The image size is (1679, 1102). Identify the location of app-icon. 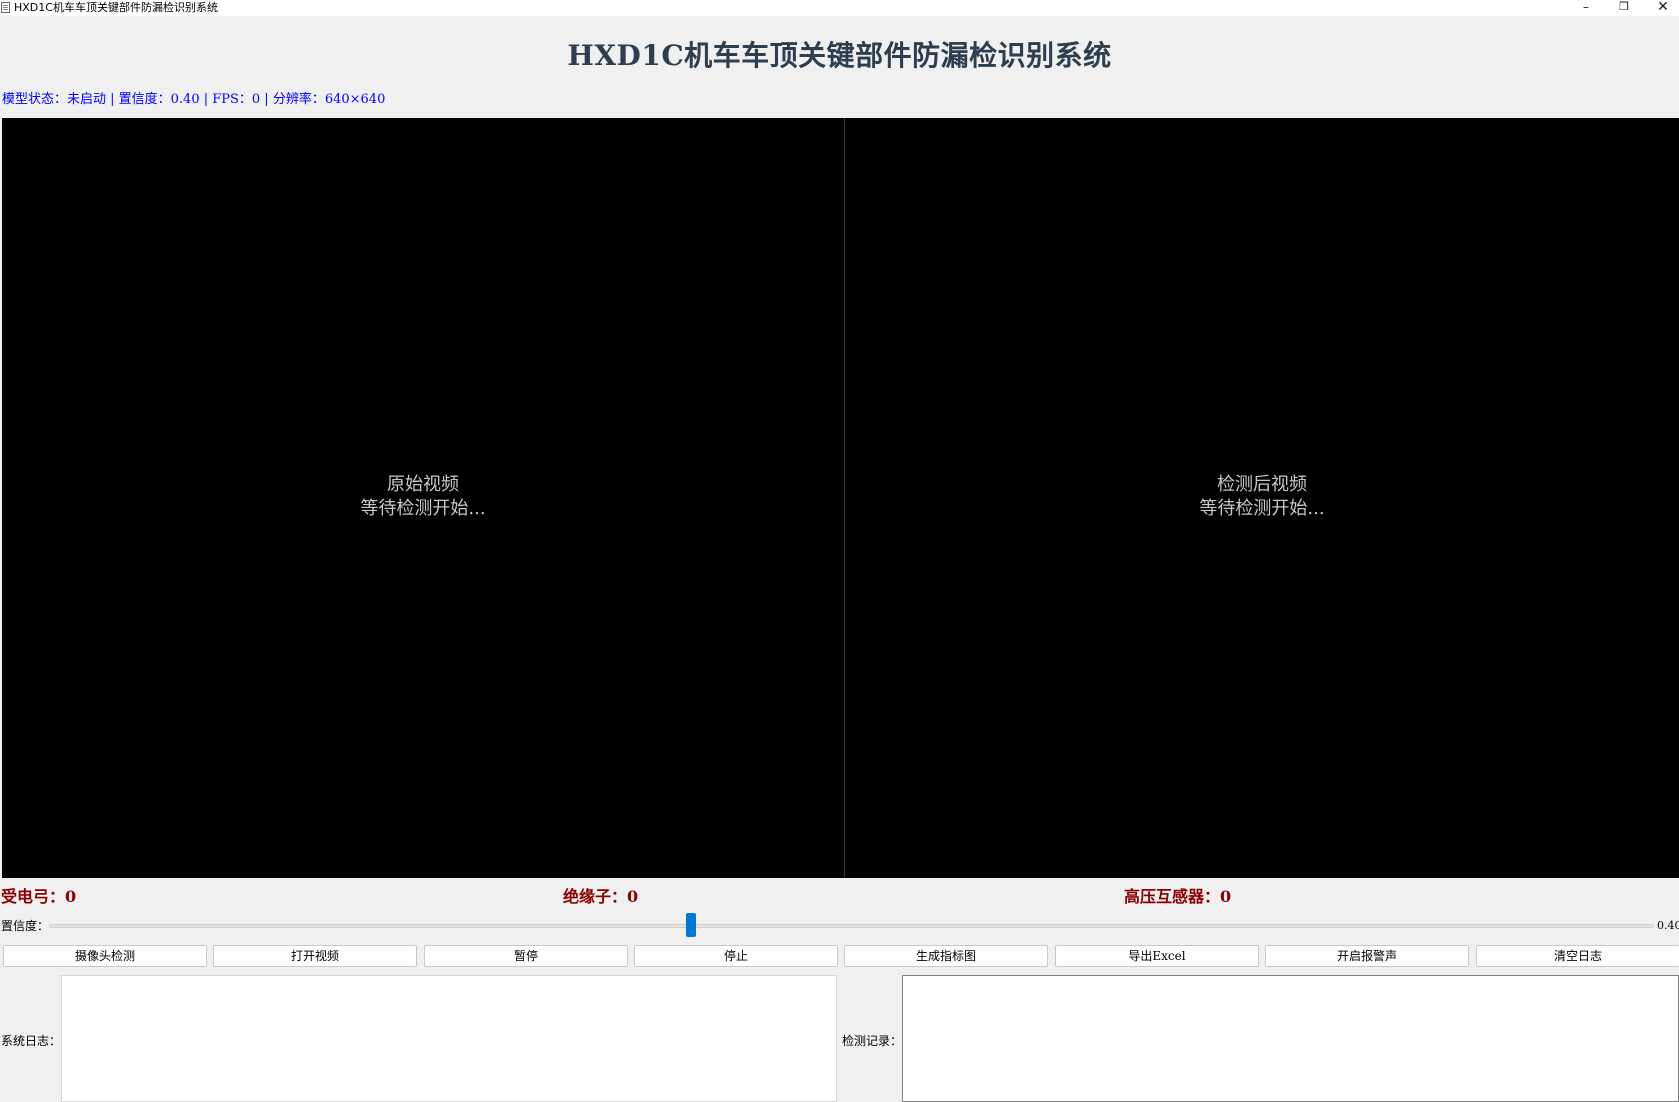
(5, 7).